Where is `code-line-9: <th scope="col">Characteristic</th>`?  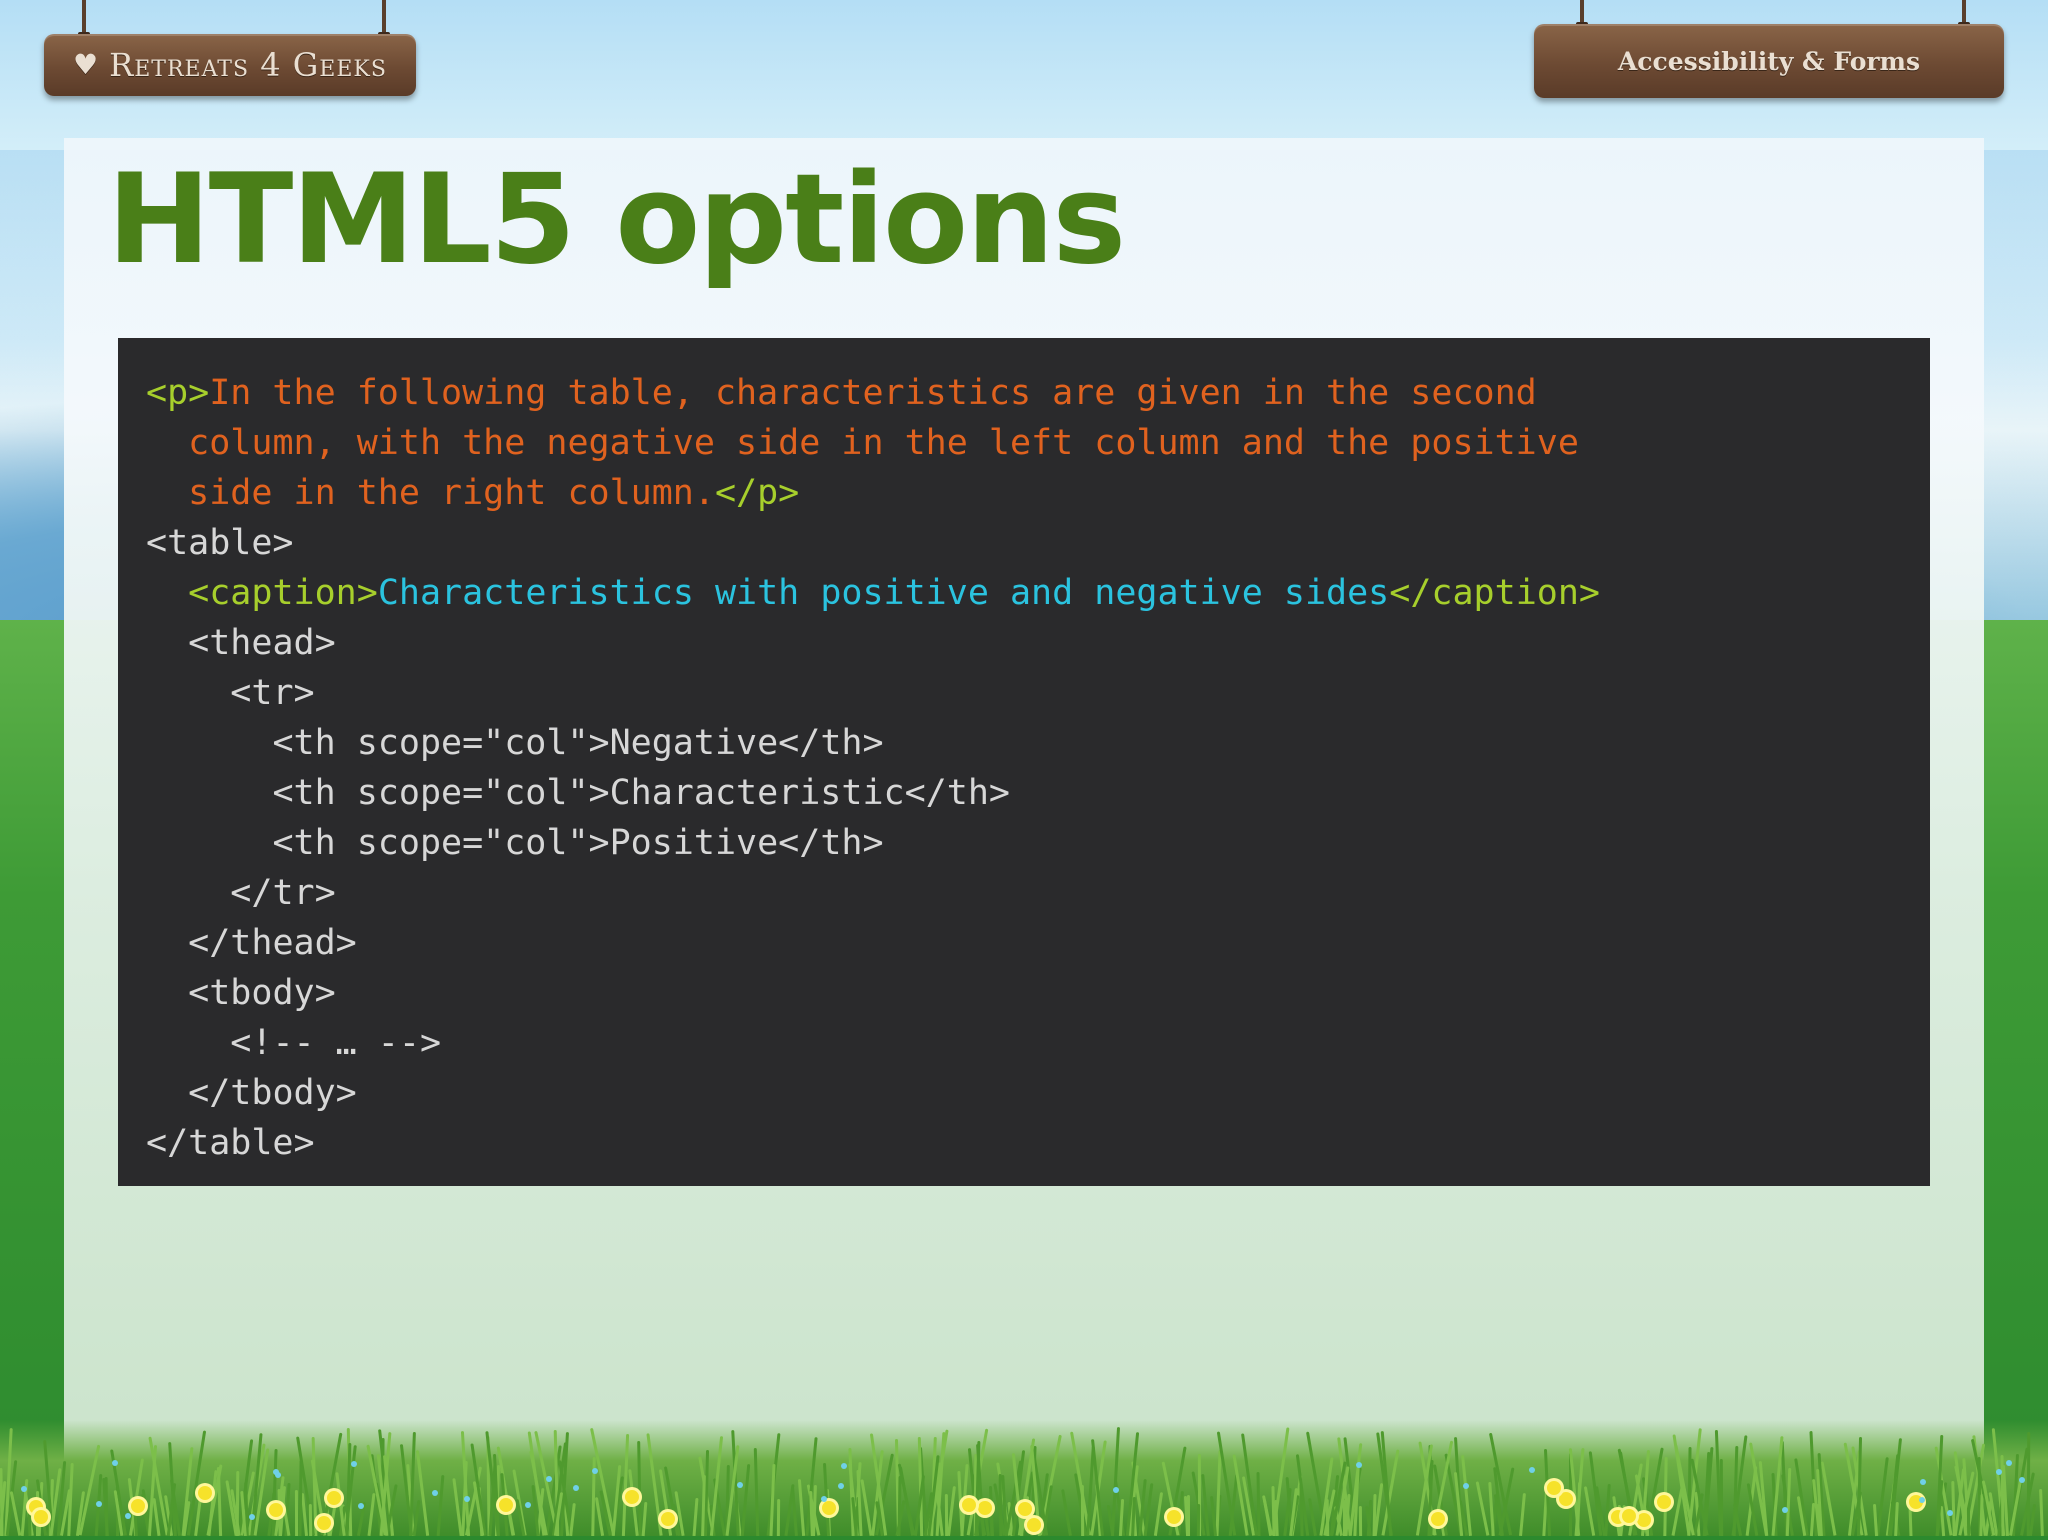
code-line-9: <th scope="col">Characteristic</th> is located at coordinates (1024, 793).